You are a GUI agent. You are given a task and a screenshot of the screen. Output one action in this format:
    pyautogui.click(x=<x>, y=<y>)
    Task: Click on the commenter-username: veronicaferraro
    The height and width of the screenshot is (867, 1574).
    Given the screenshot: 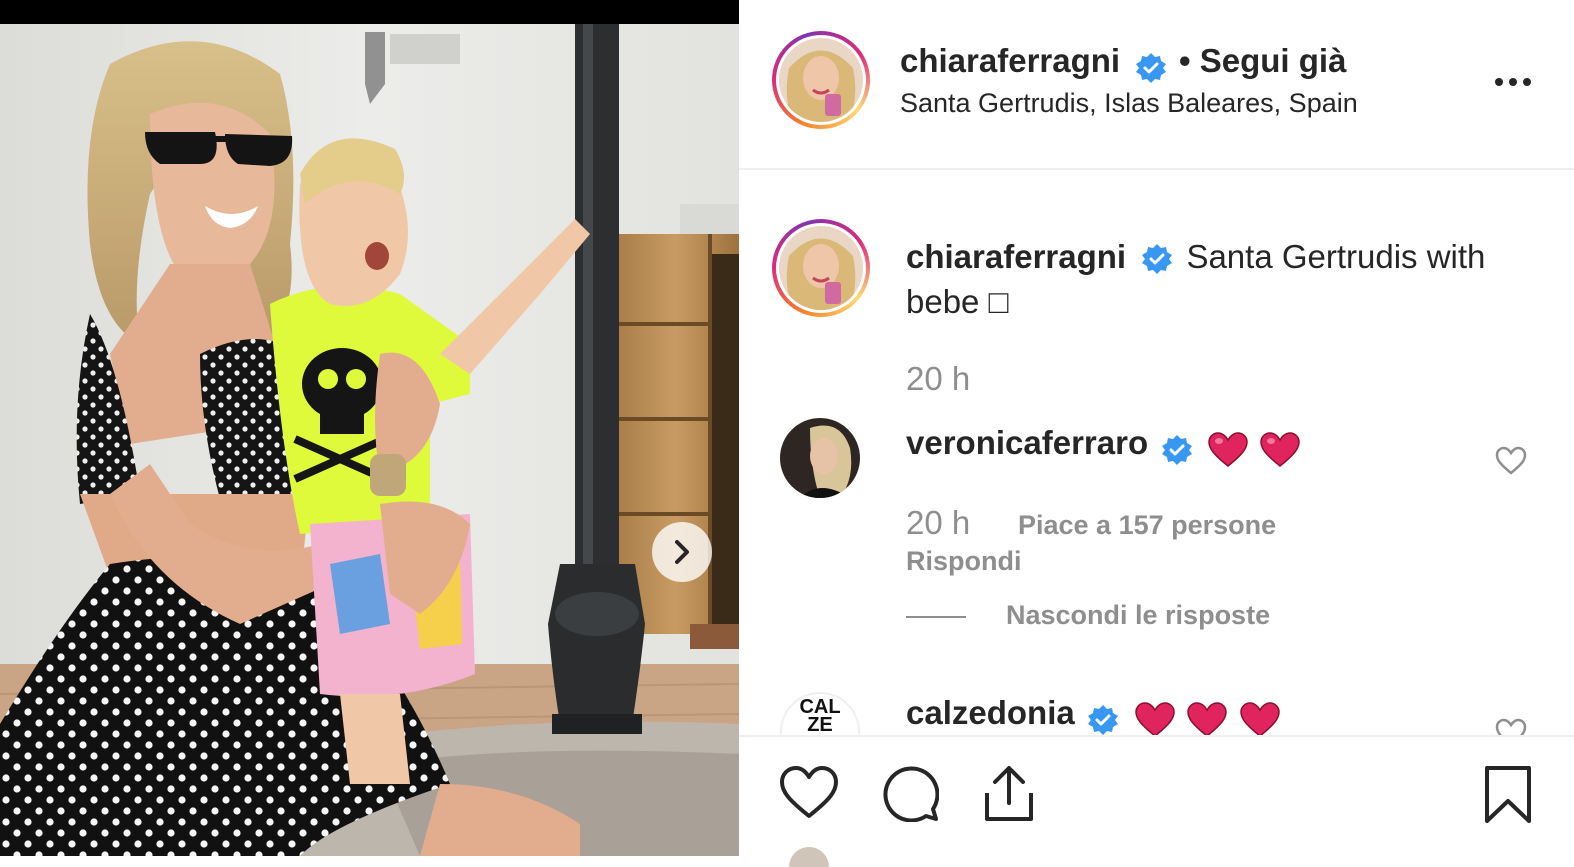 What is the action you would take?
    pyautogui.click(x=1027, y=442)
    